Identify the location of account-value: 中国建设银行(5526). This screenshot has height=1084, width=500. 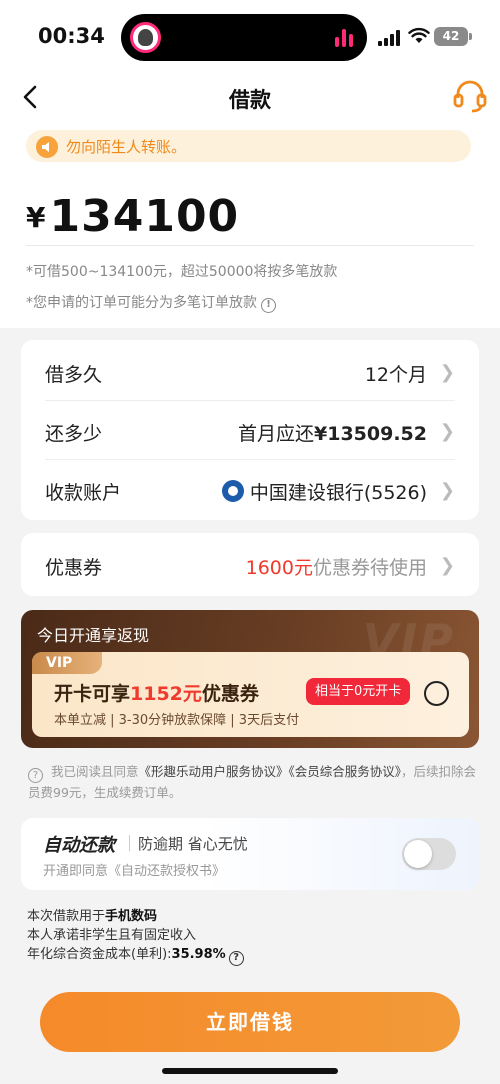
(324, 491).